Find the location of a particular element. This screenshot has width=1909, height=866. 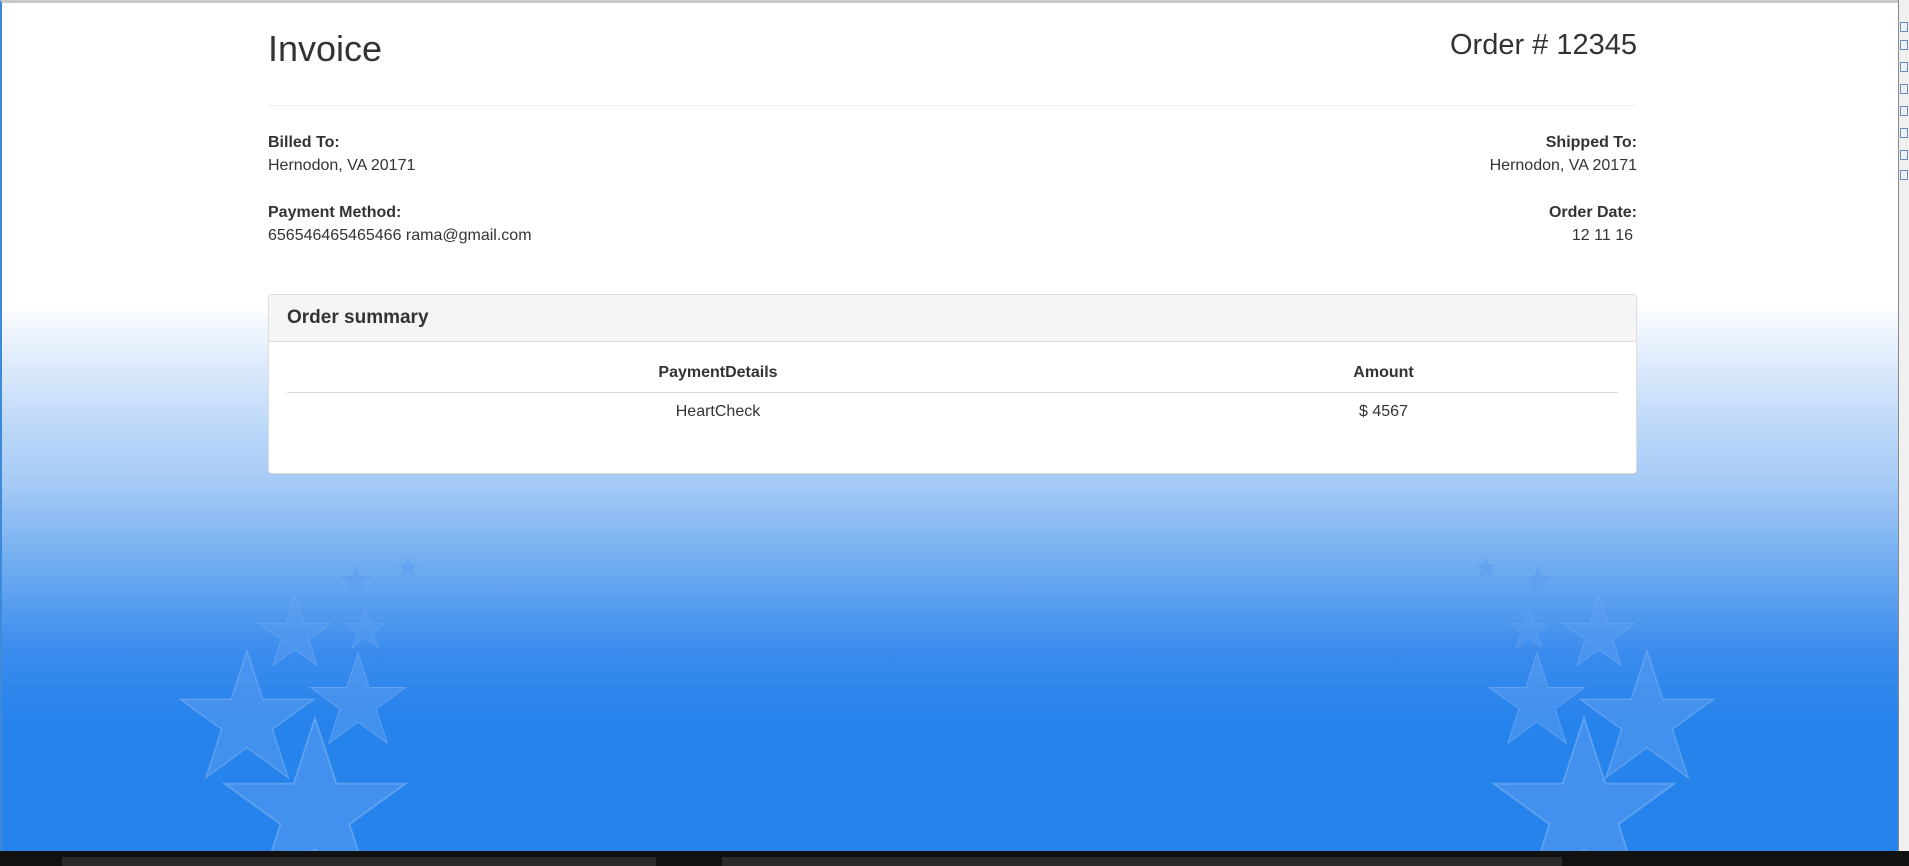

invoice-title: Invoice is located at coordinates (325, 48).